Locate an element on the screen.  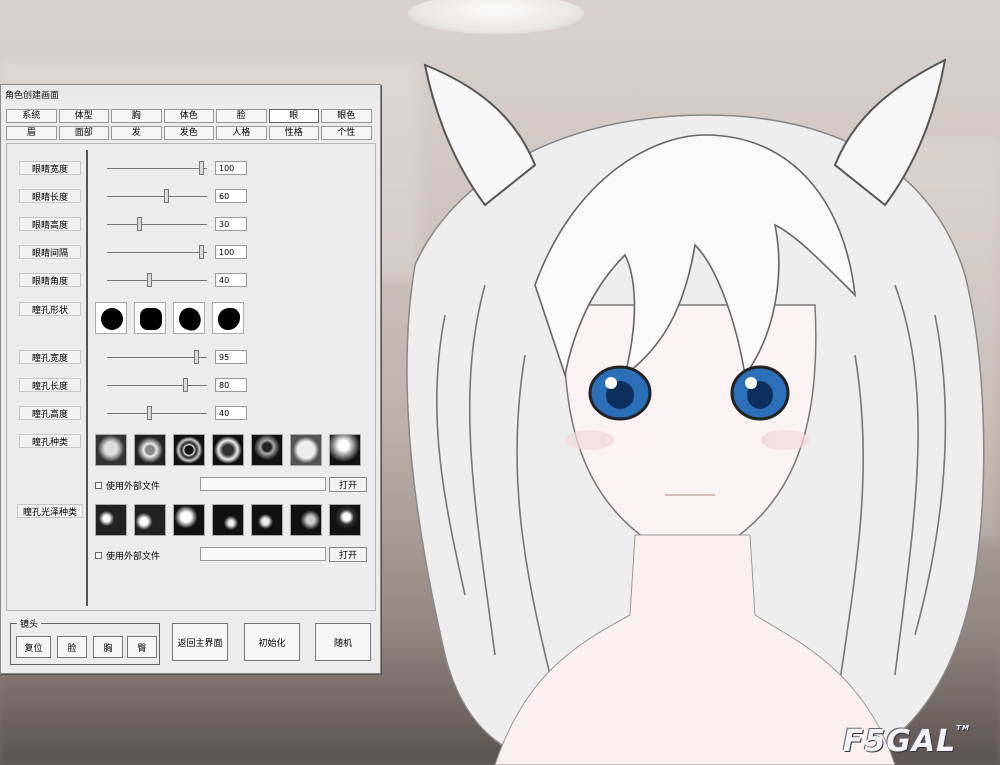
tab-eyes: 眼 is located at coordinates (293, 116).